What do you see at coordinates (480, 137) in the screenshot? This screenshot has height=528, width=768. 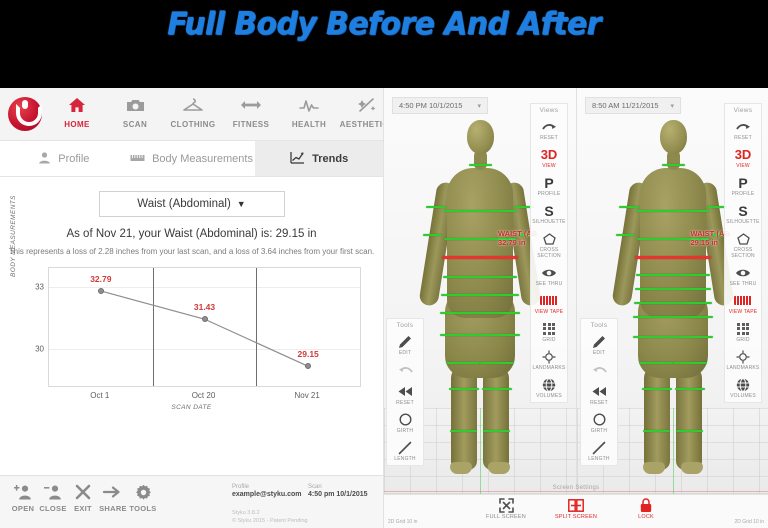 I see `head-segment` at bounding box center [480, 137].